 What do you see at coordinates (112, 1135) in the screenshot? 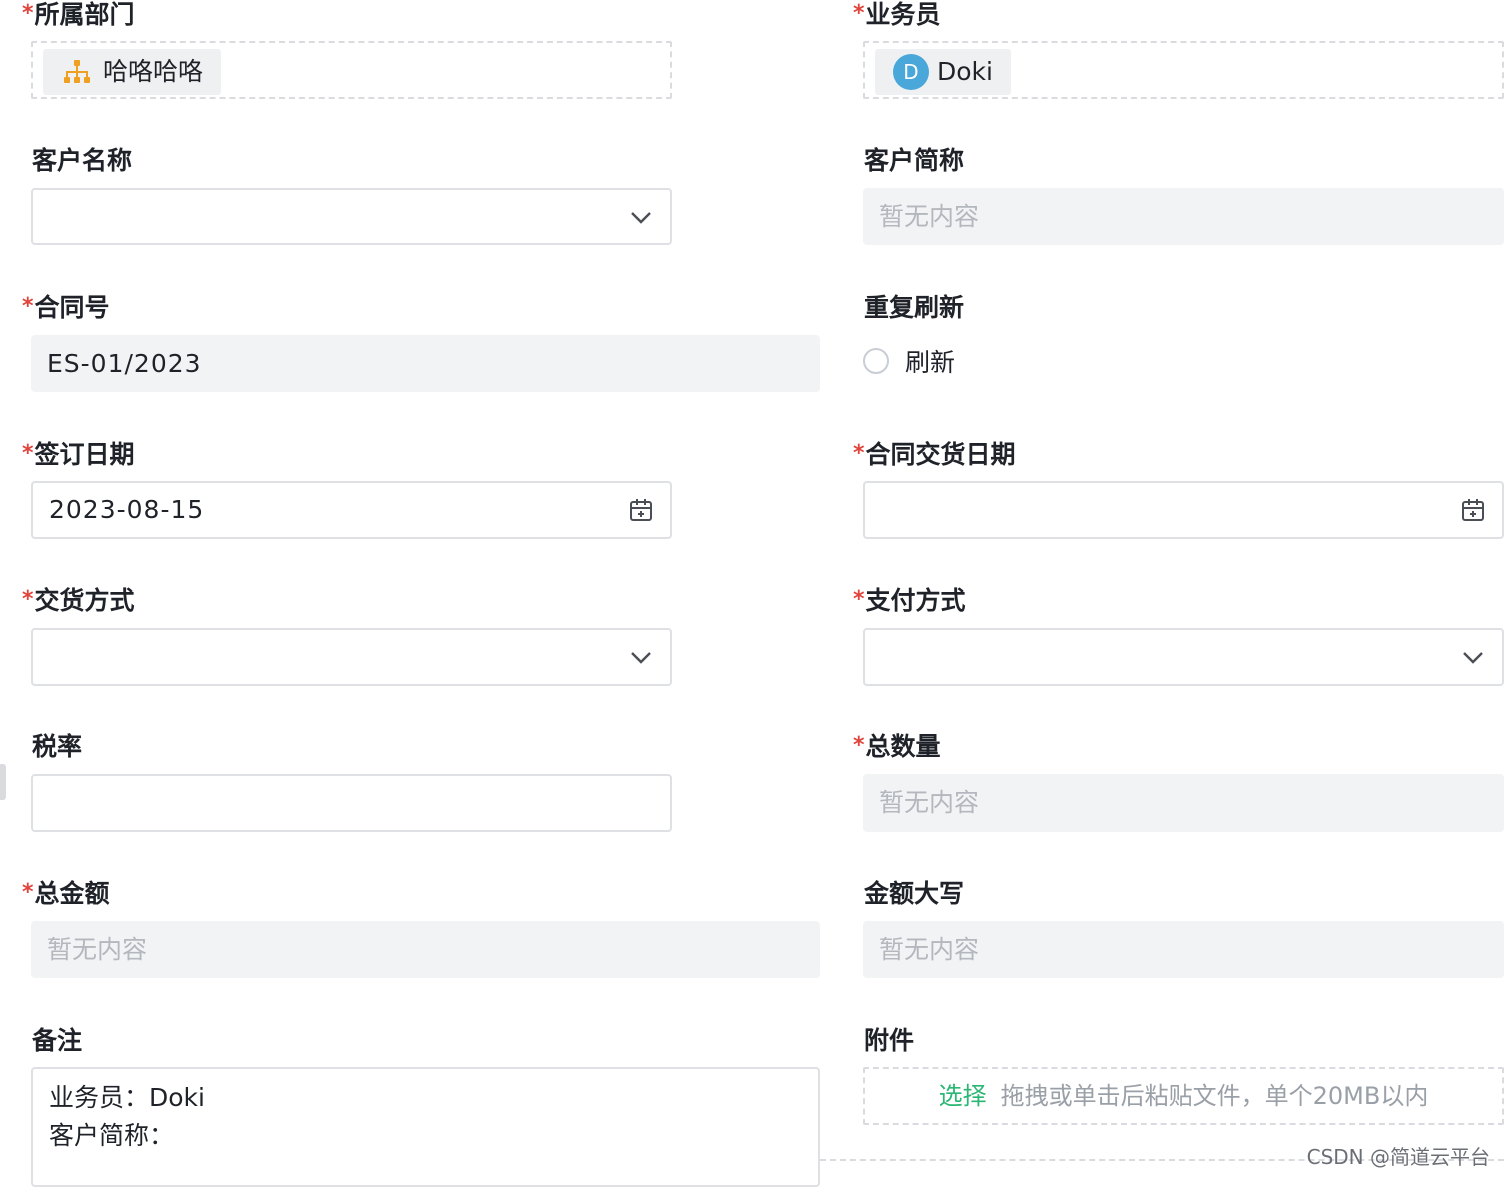
I see `remarks-line-2: 客户简称：` at bounding box center [112, 1135].